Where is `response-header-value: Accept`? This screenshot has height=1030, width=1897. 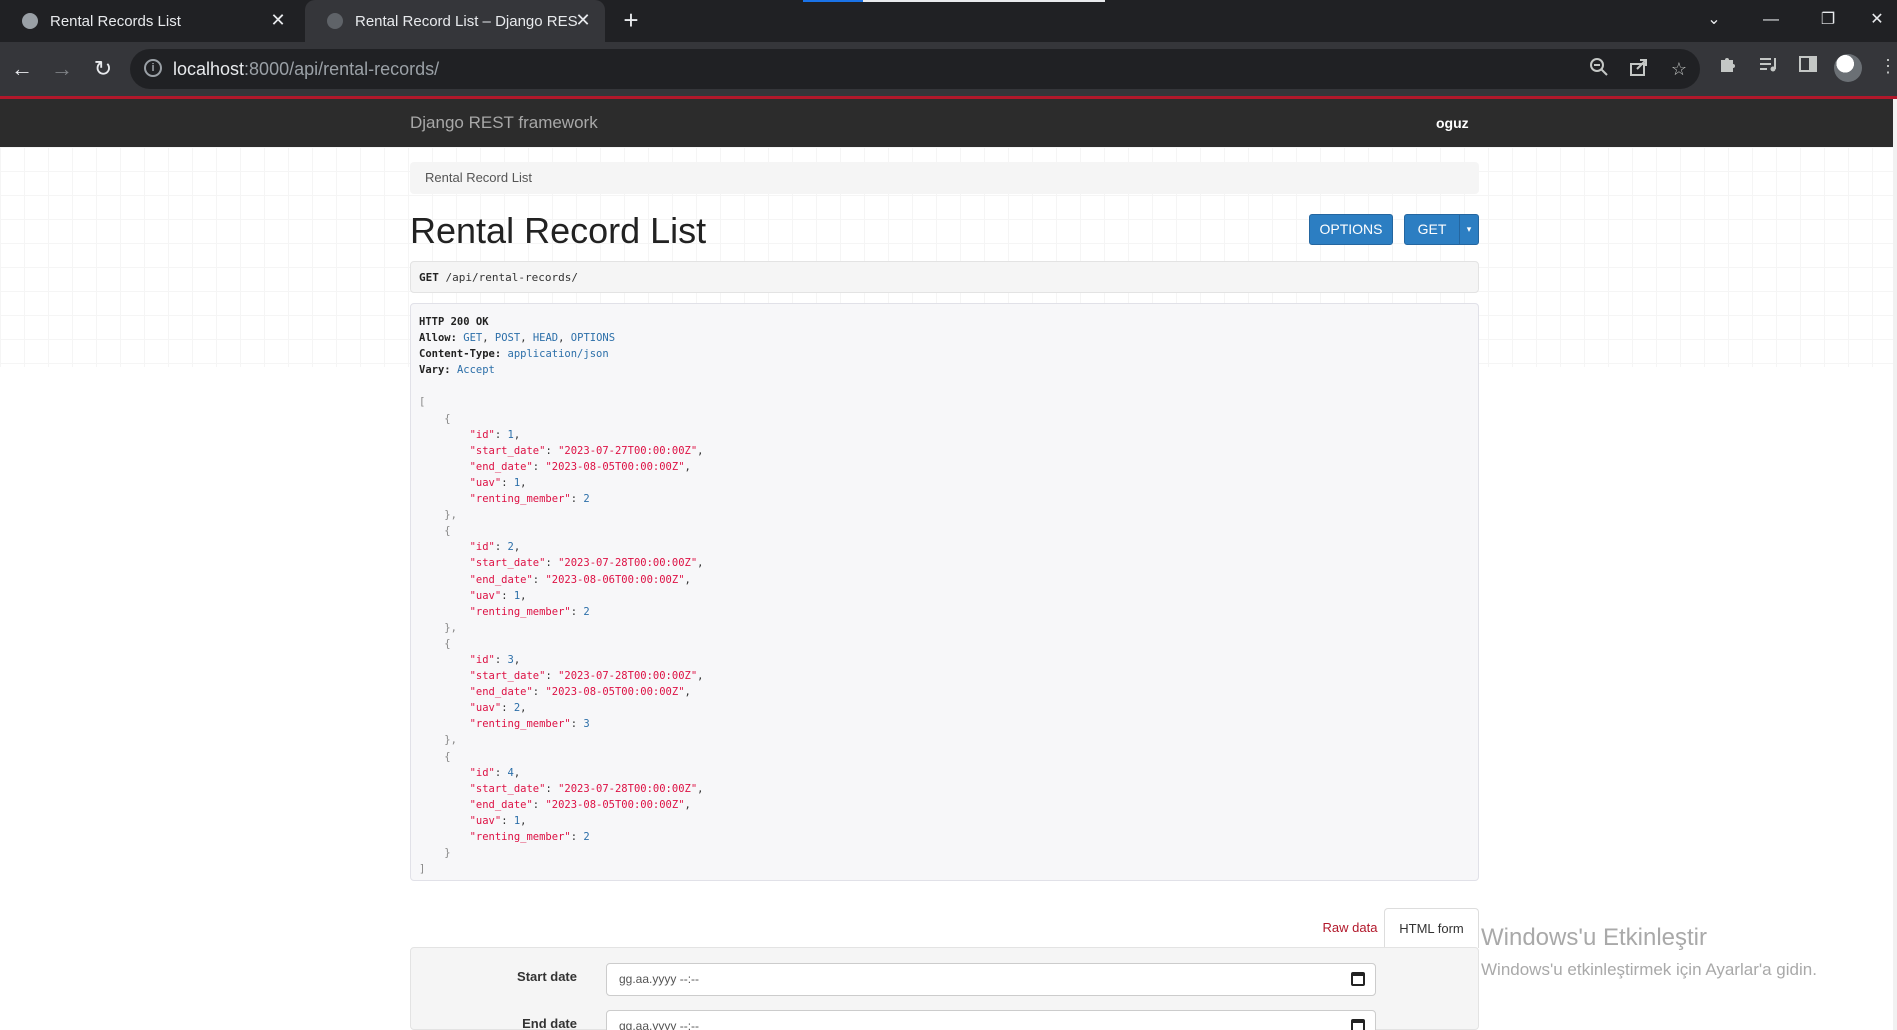
response-header-value: Accept is located at coordinates (475, 370).